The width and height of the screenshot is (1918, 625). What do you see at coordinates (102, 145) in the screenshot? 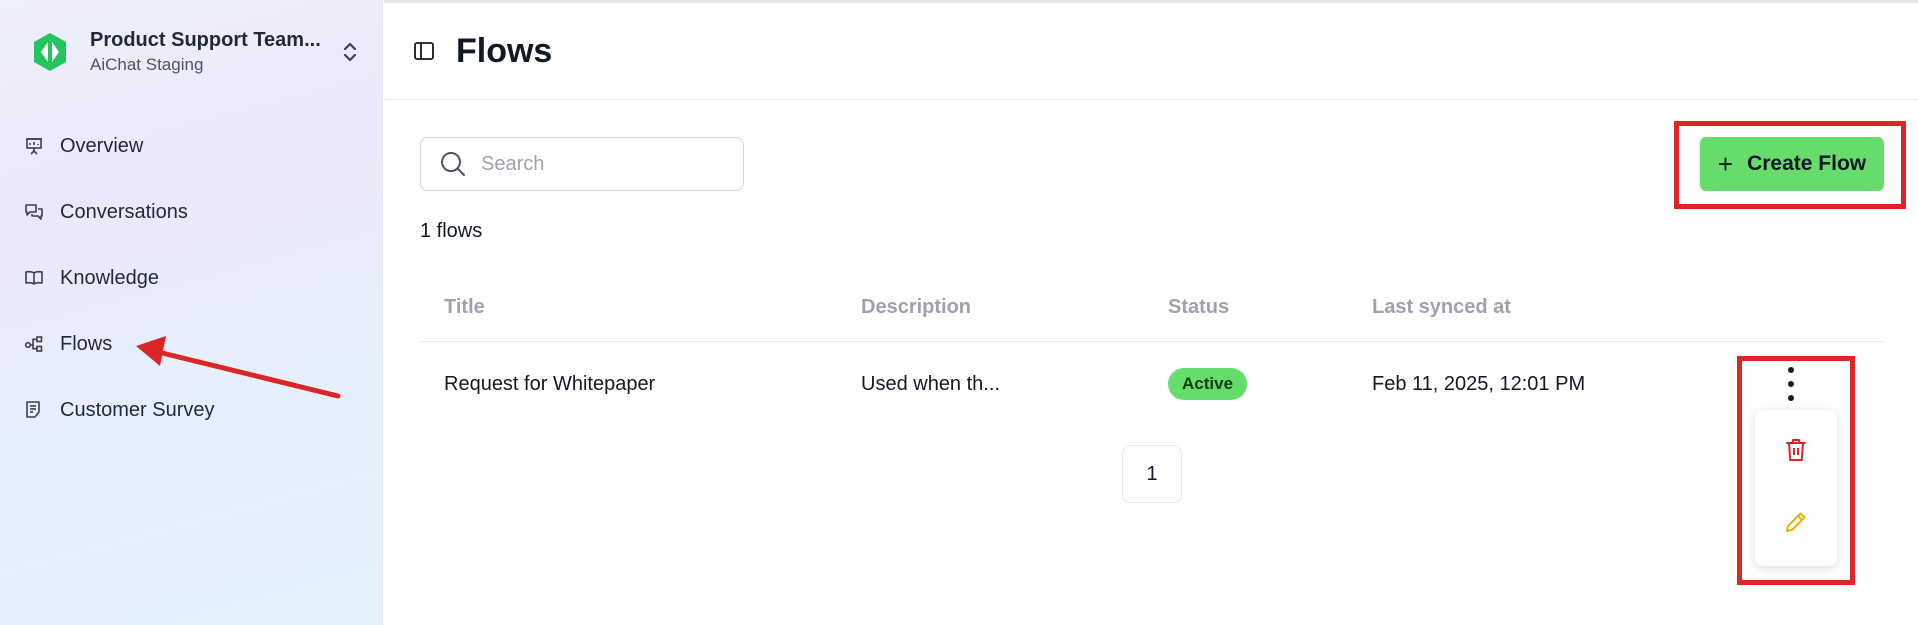
I see `sidebar-item-label: Overview` at bounding box center [102, 145].